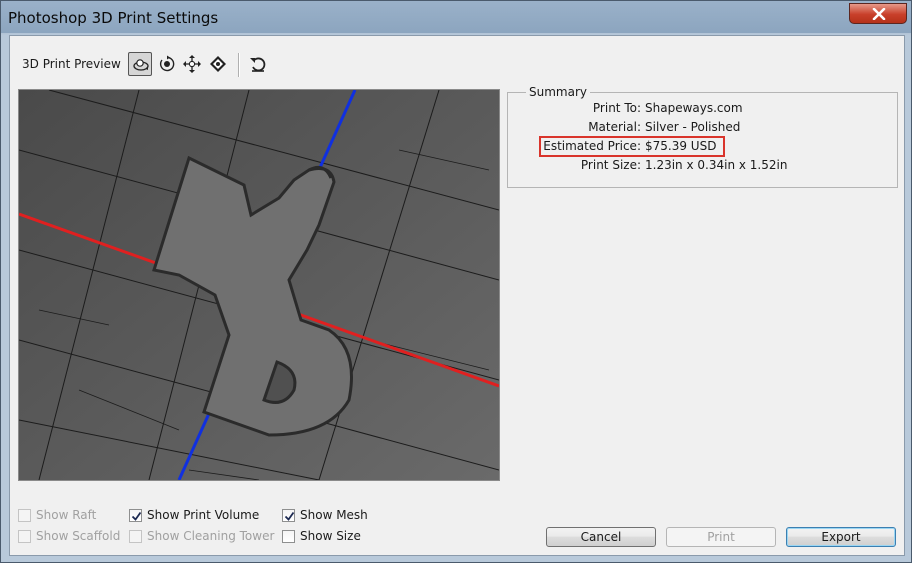 The image size is (912, 563). I want to click on print-button: Print, so click(721, 537).